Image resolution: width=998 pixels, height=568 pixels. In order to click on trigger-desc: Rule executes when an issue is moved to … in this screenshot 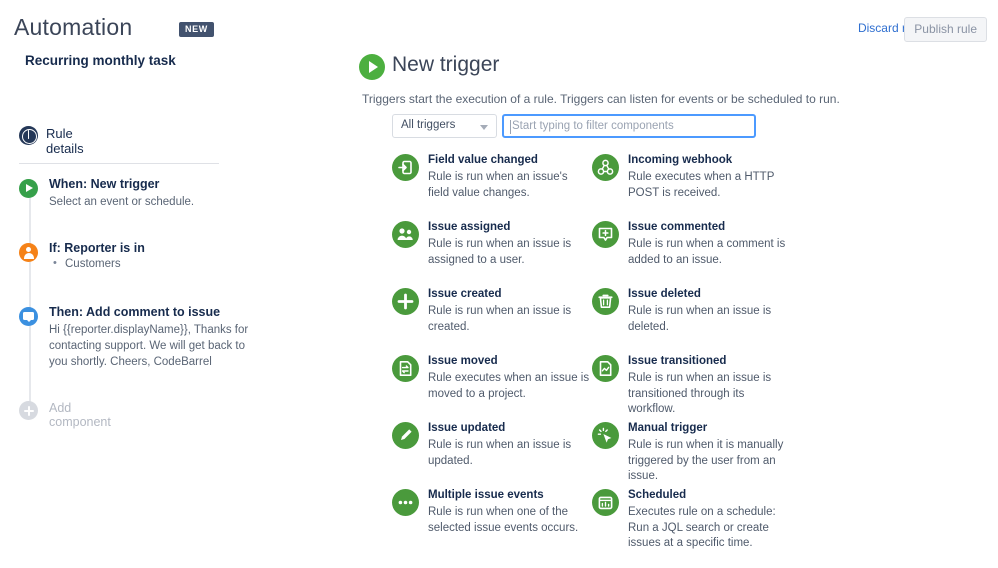, I will do `click(509, 386)`.